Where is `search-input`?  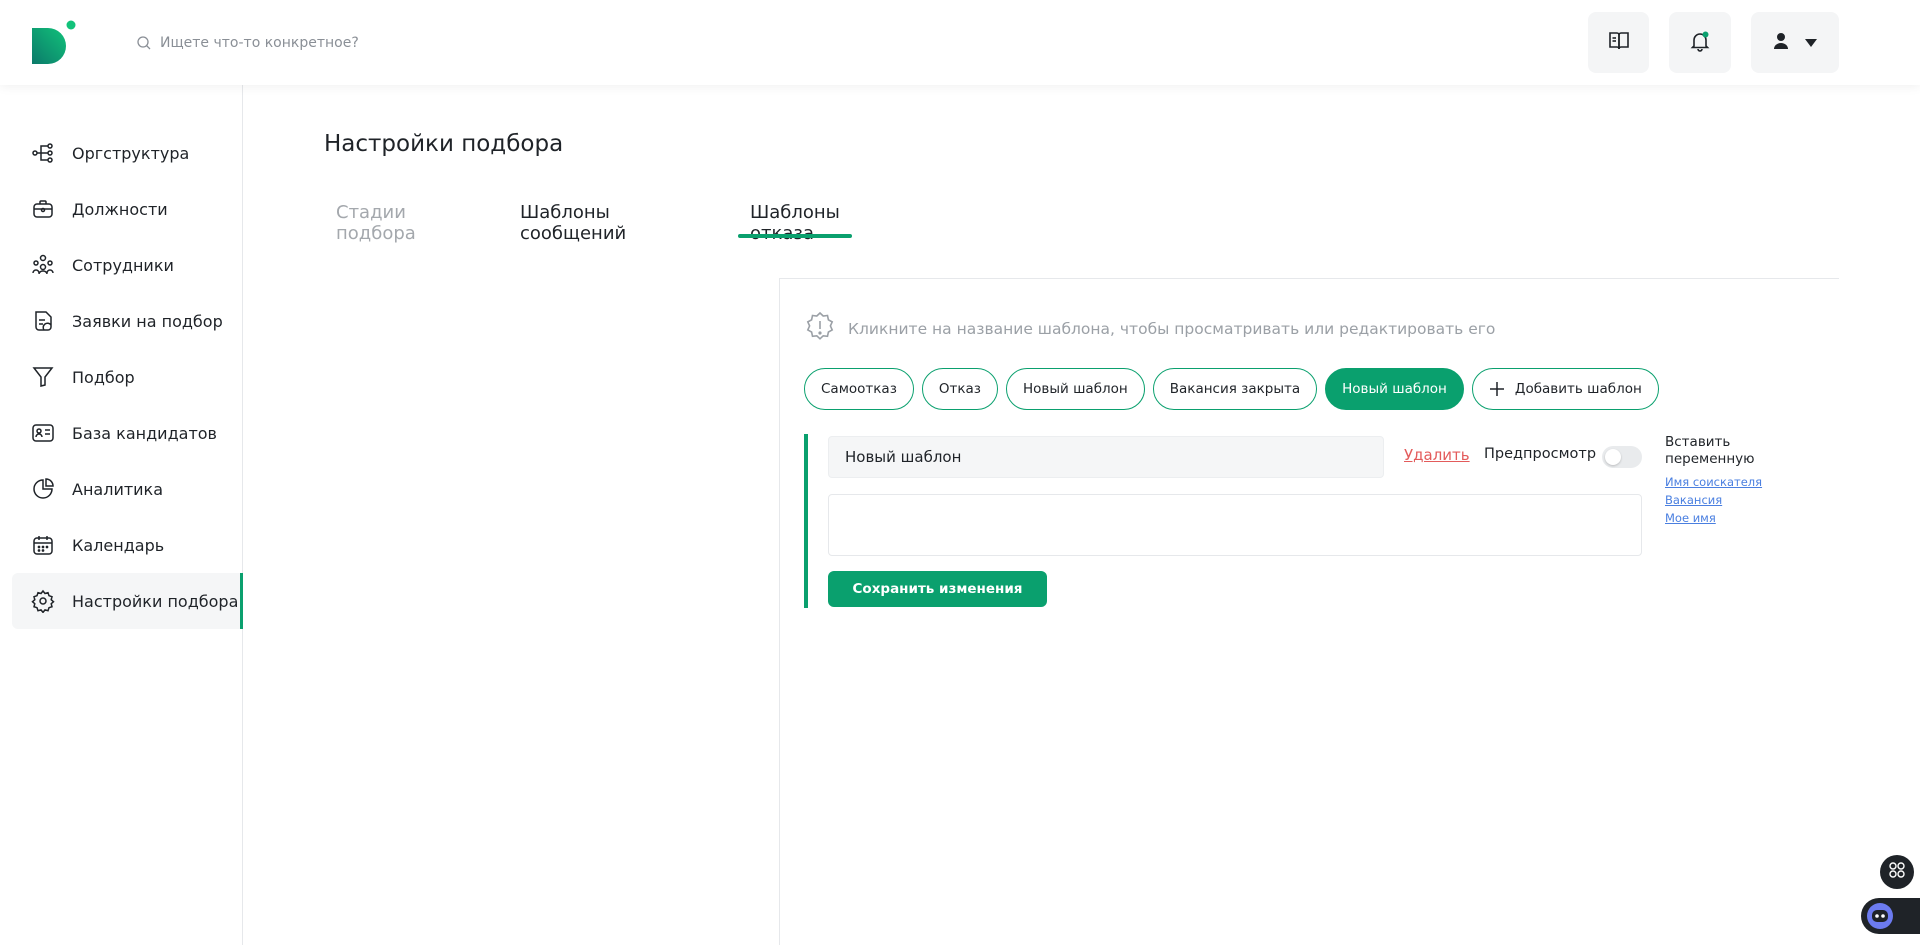
search-input is located at coordinates (370, 43).